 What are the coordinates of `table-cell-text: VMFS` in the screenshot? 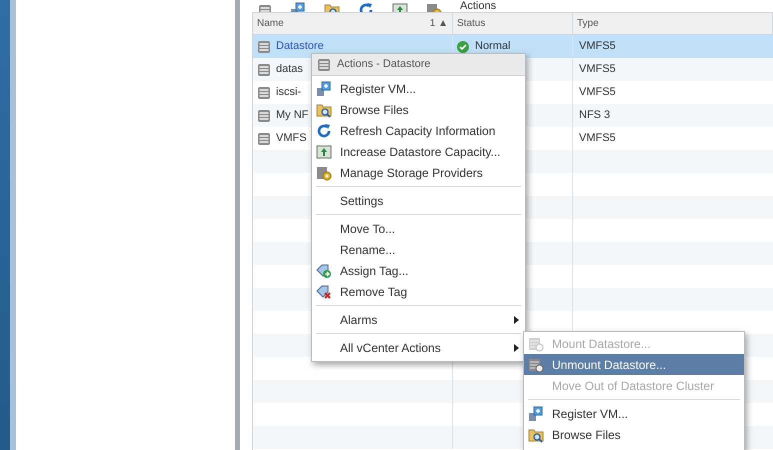 It's located at (291, 138).